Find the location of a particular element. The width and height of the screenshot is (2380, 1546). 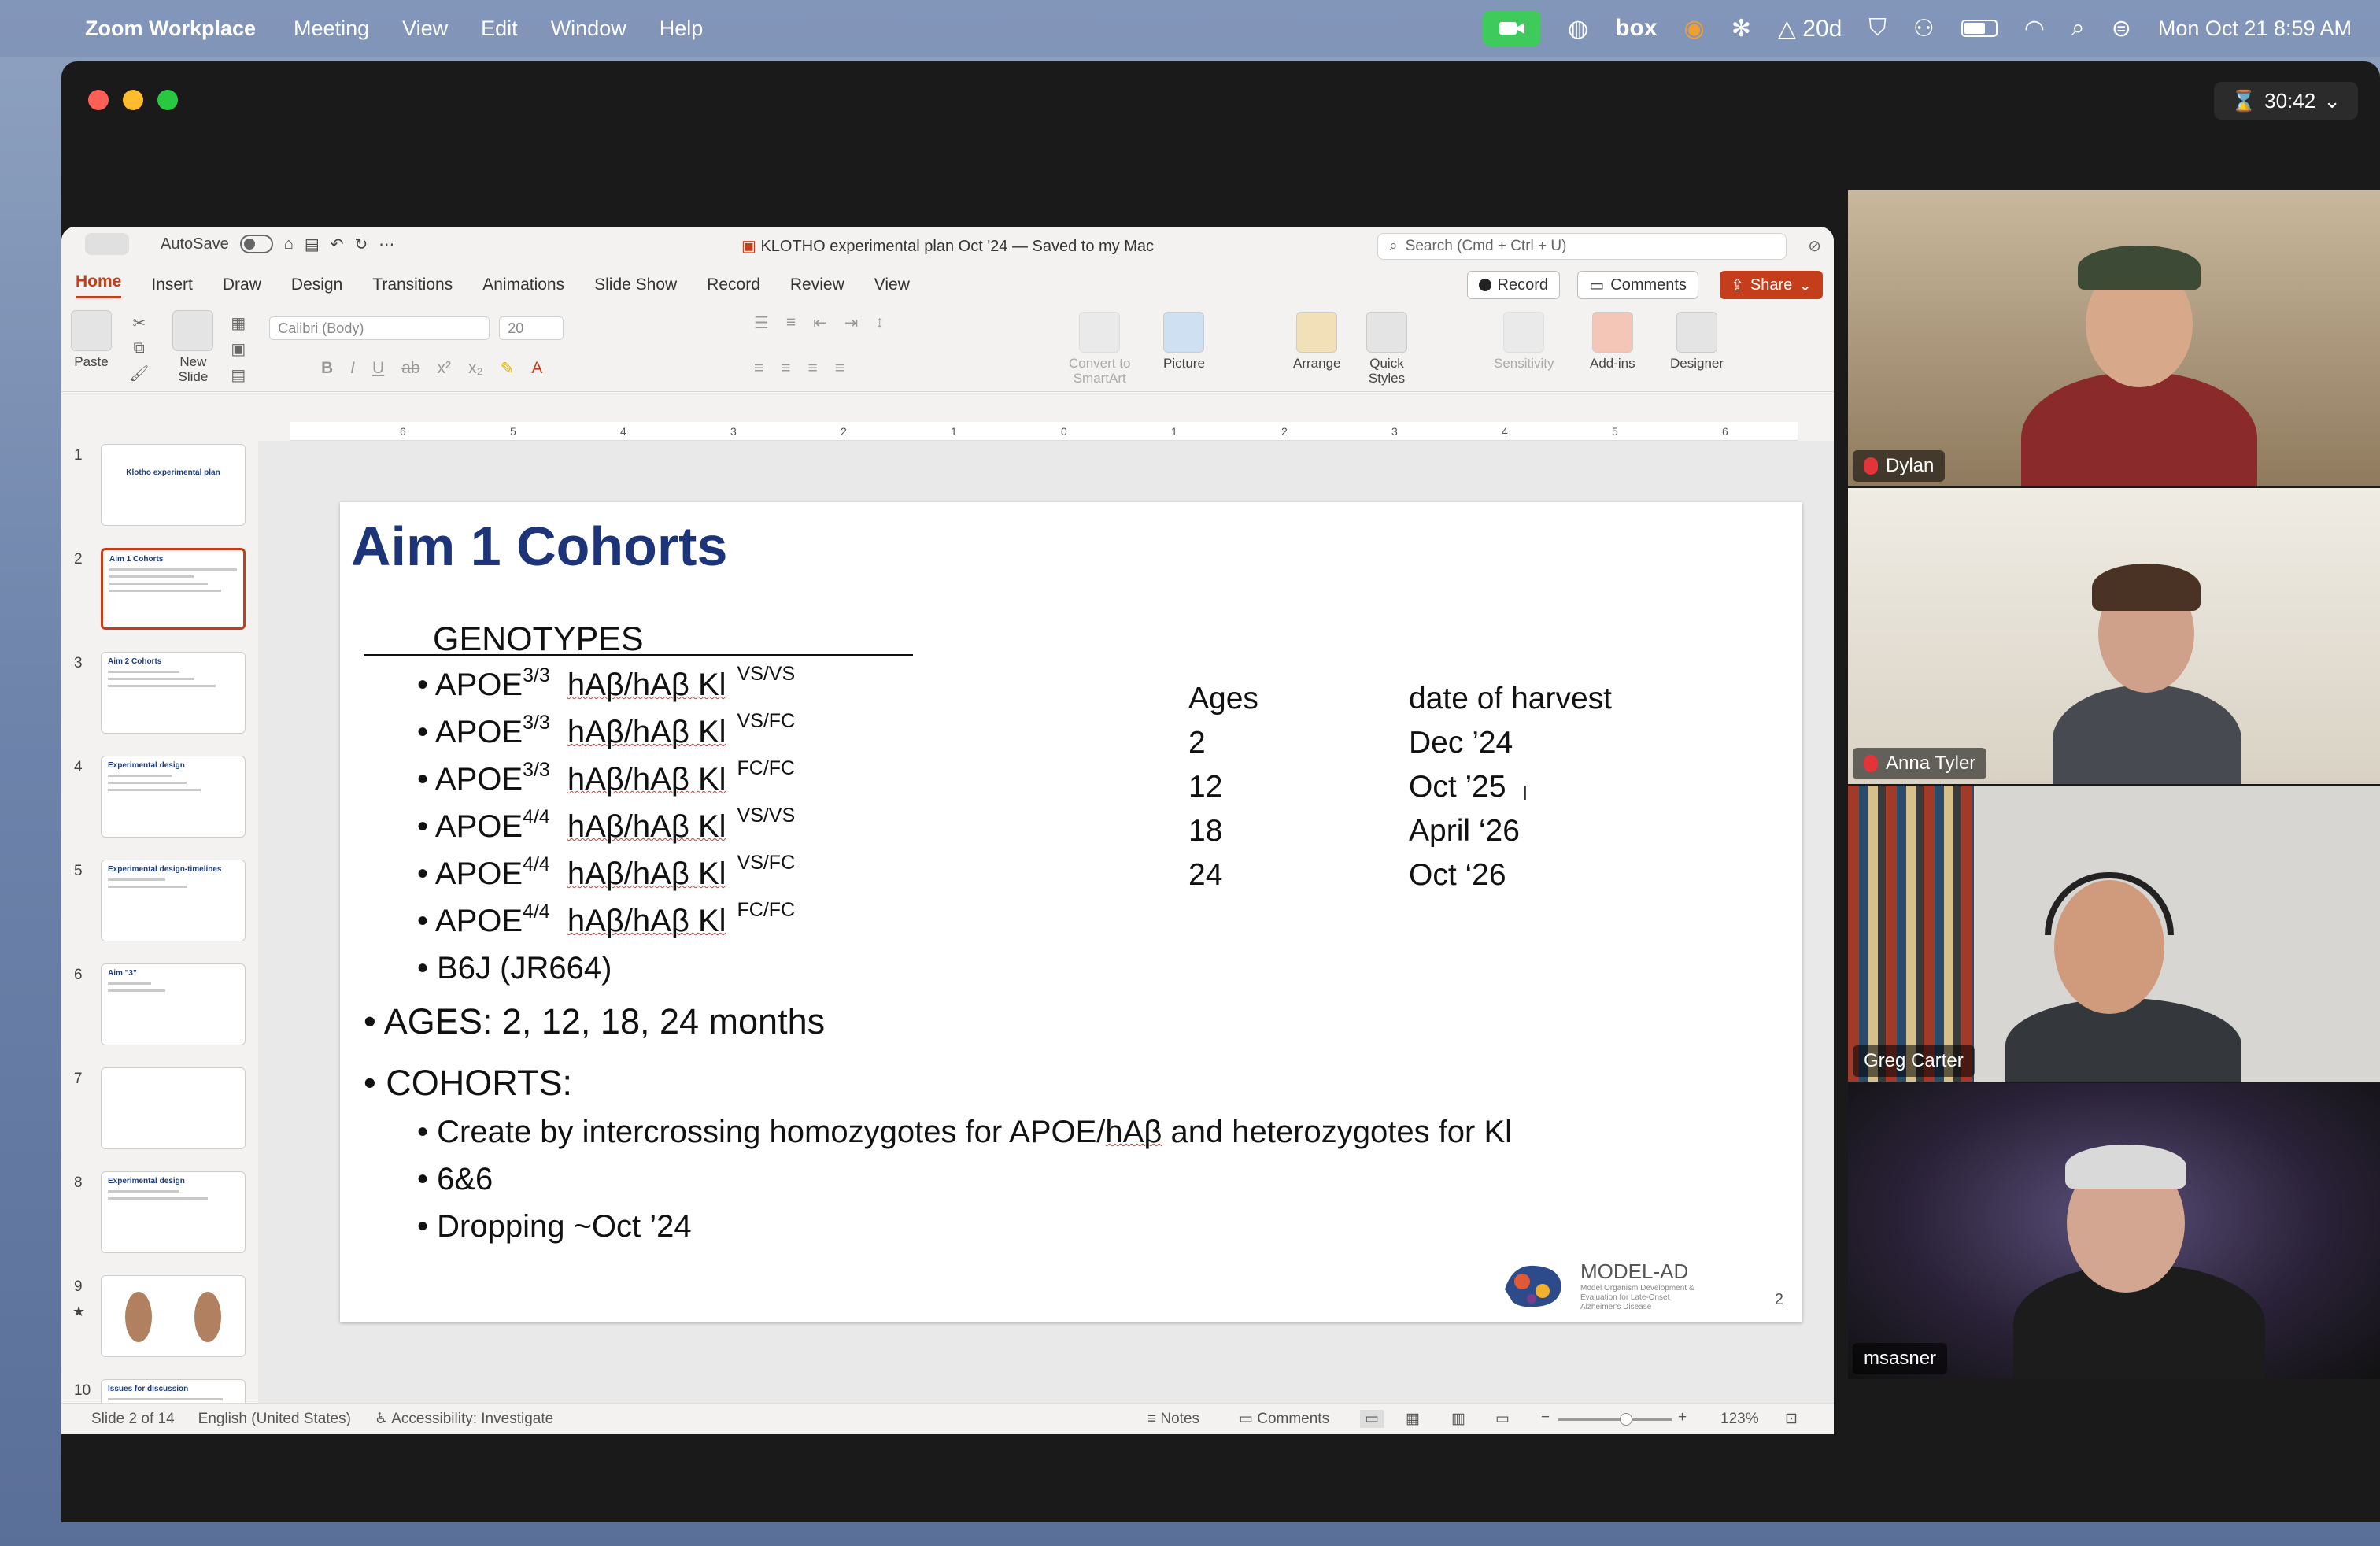

numbering-icon: ≡ is located at coordinates (791, 323).